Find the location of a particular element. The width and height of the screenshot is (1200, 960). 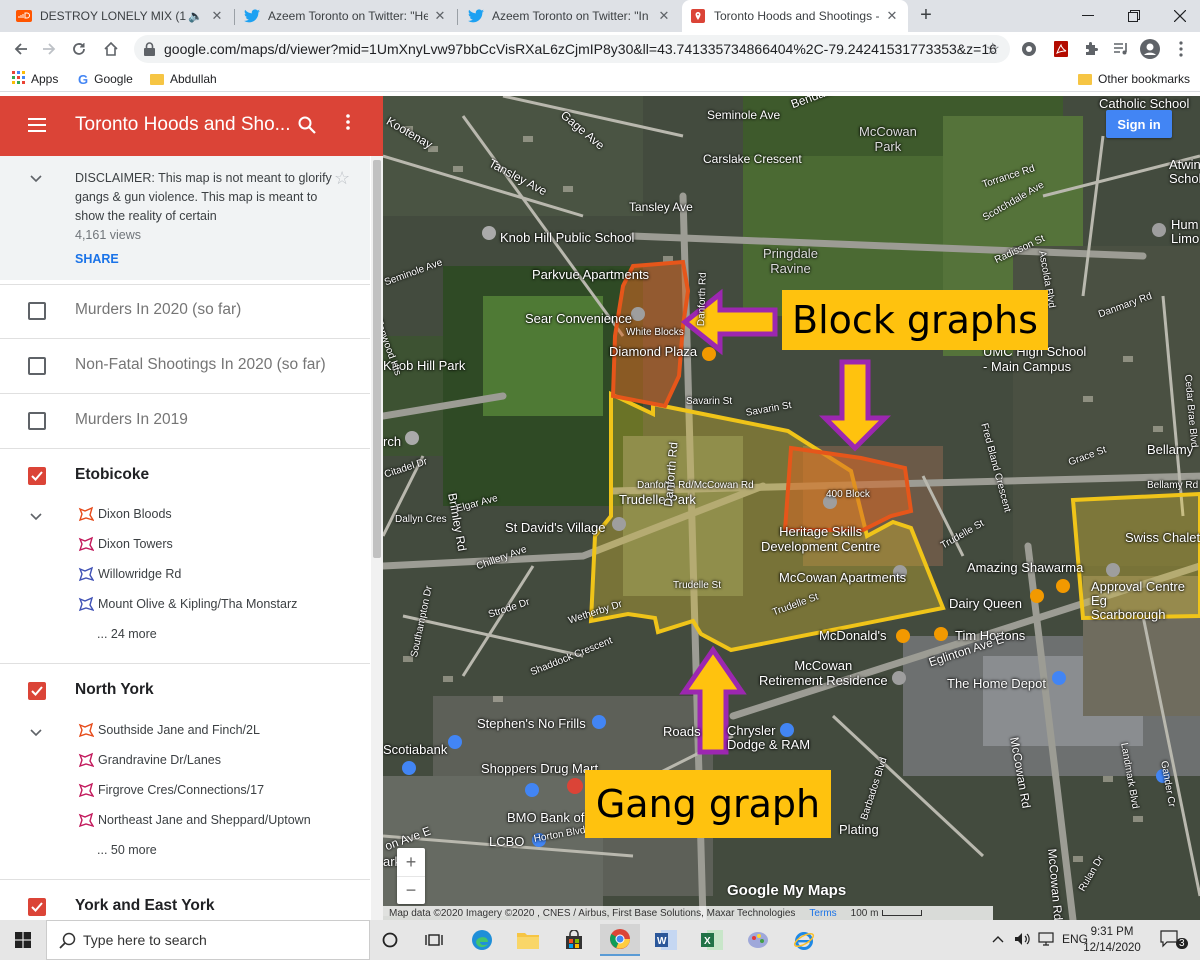

media-control-icon is located at coordinates (1121, 49).